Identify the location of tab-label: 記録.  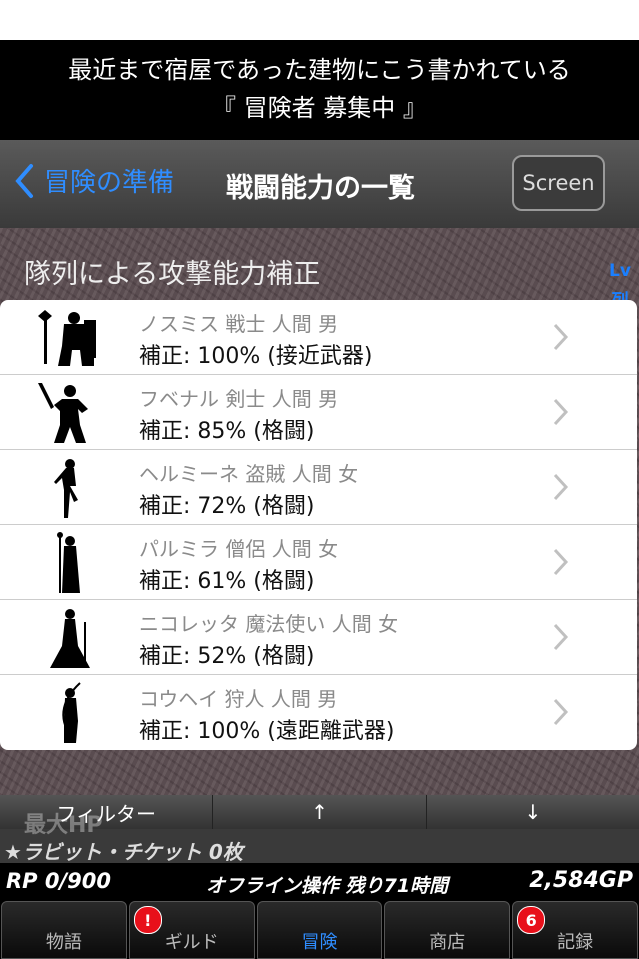
(575, 942).